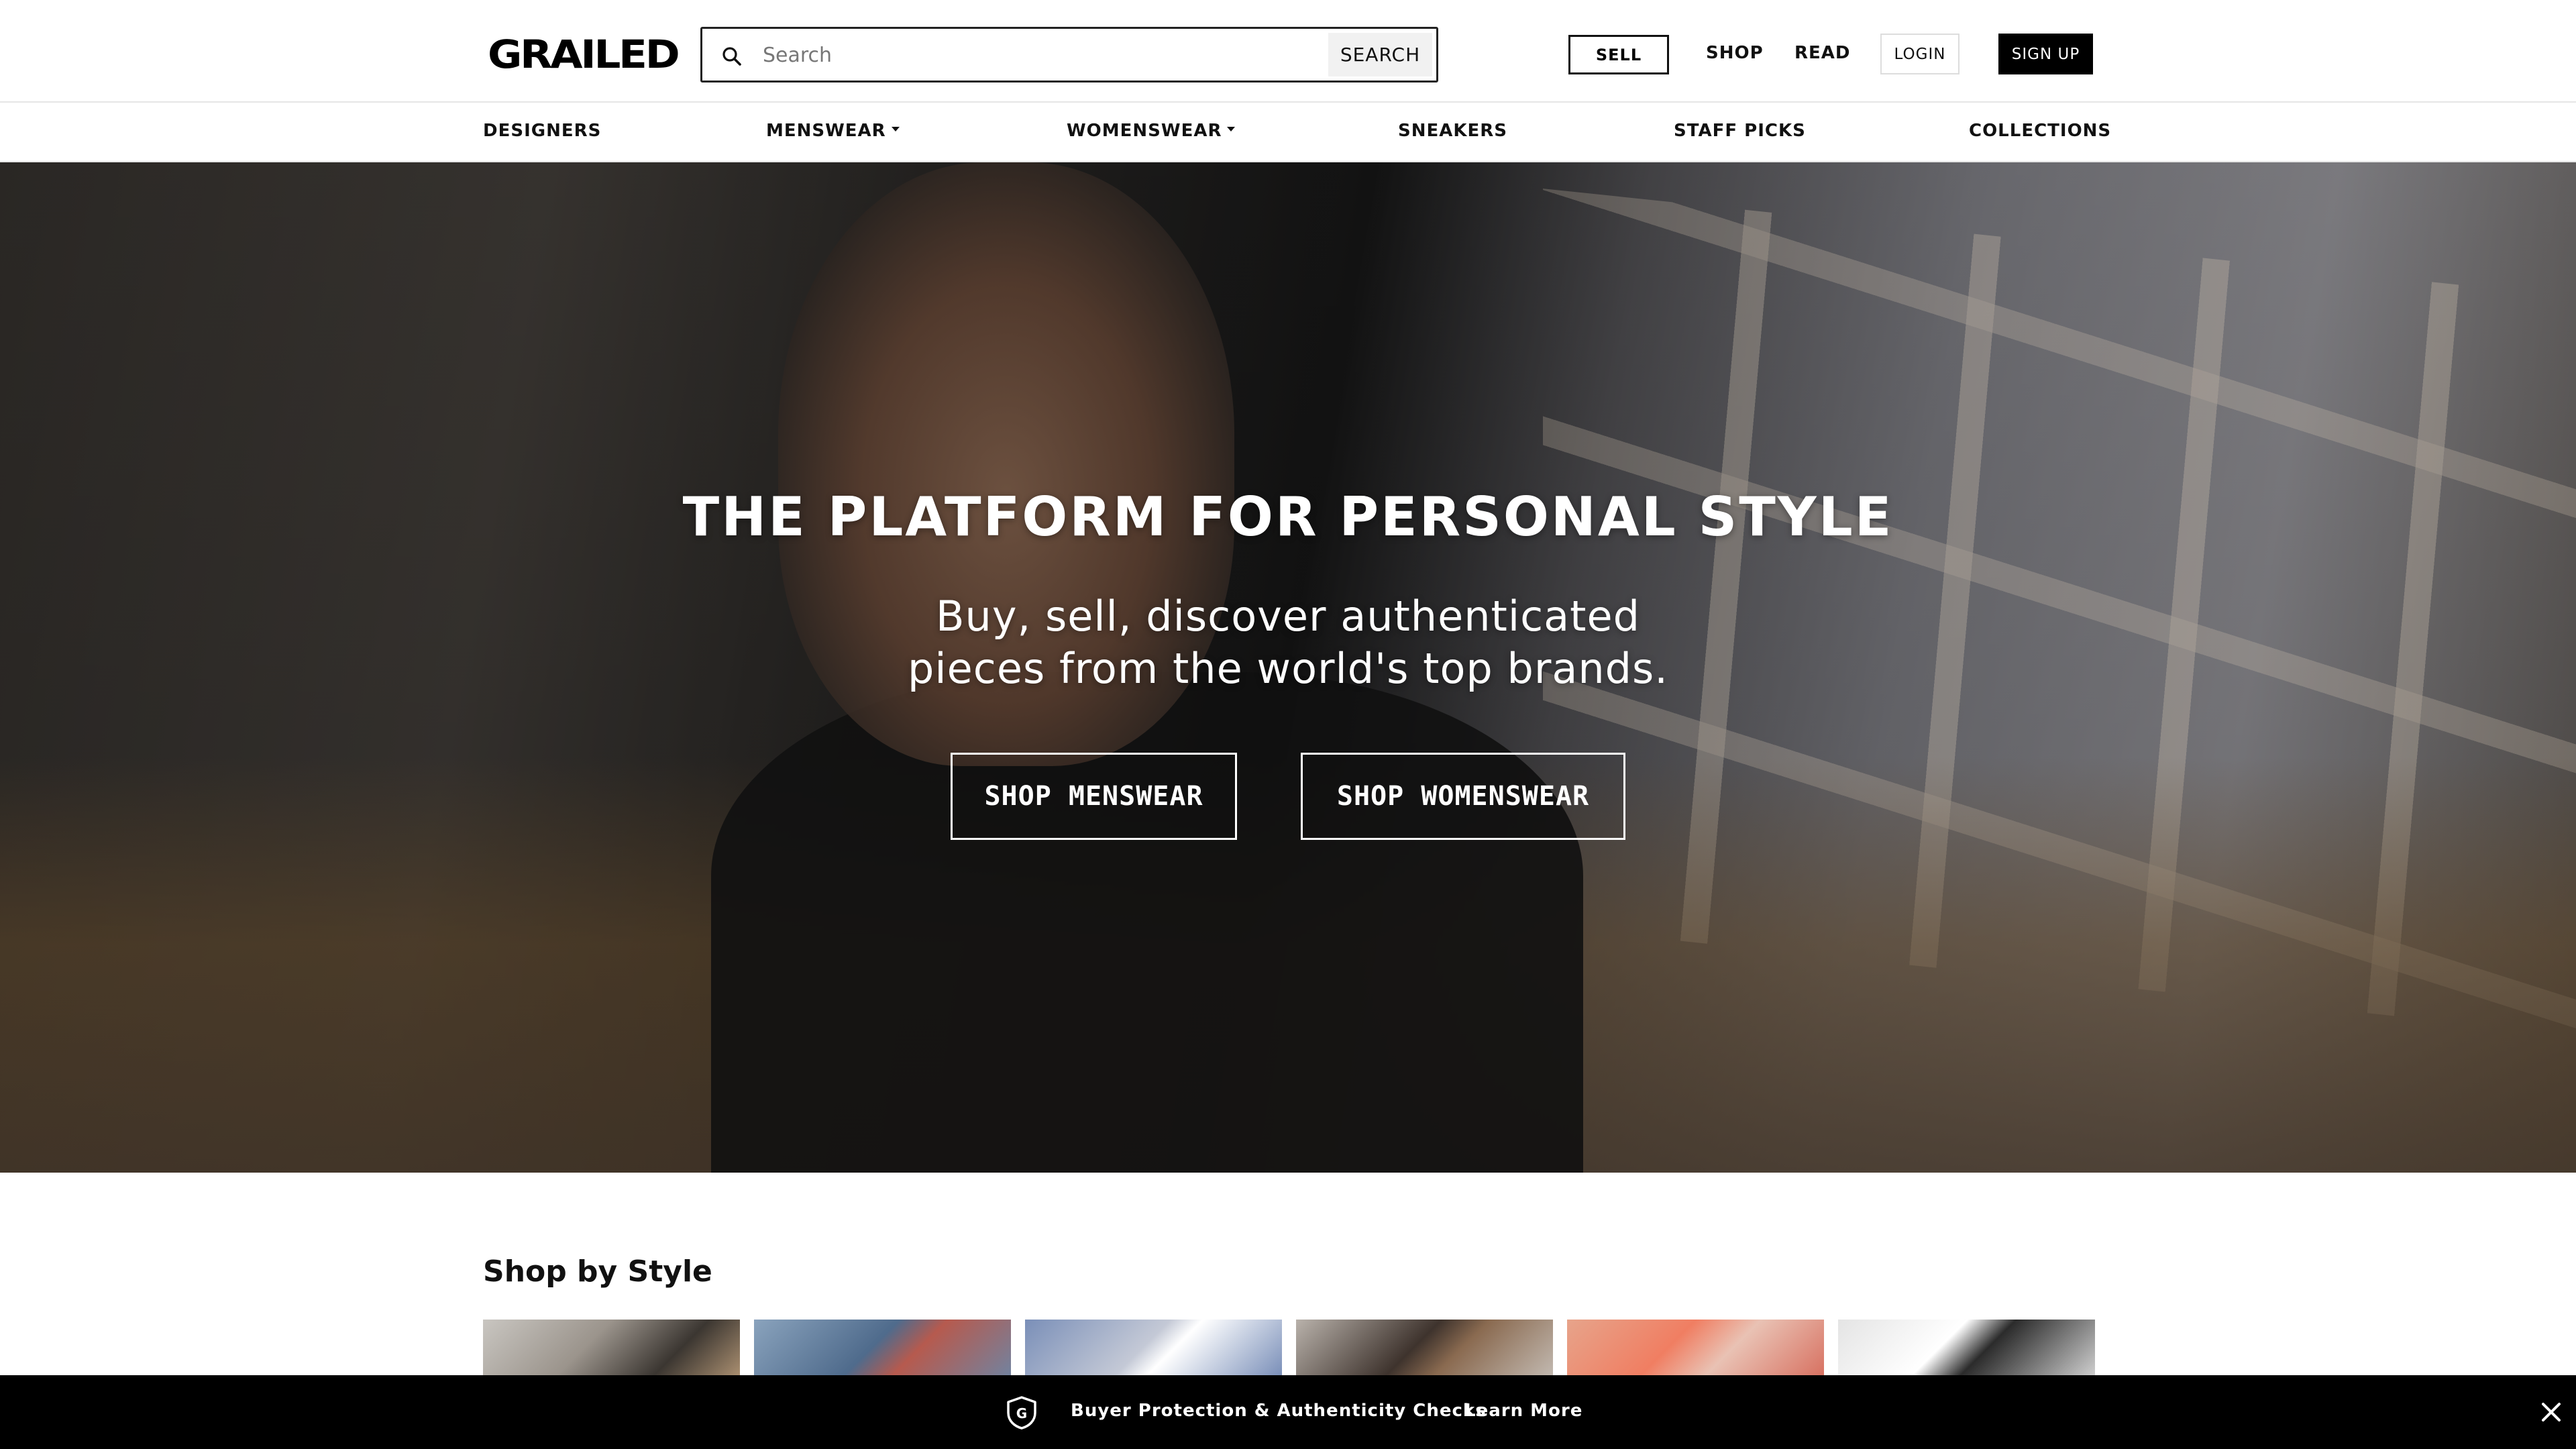 This screenshot has height=1449, width=2576. Describe the element at coordinates (1618, 54) in the screenshot. I see `sell-button: SELL` at that location.